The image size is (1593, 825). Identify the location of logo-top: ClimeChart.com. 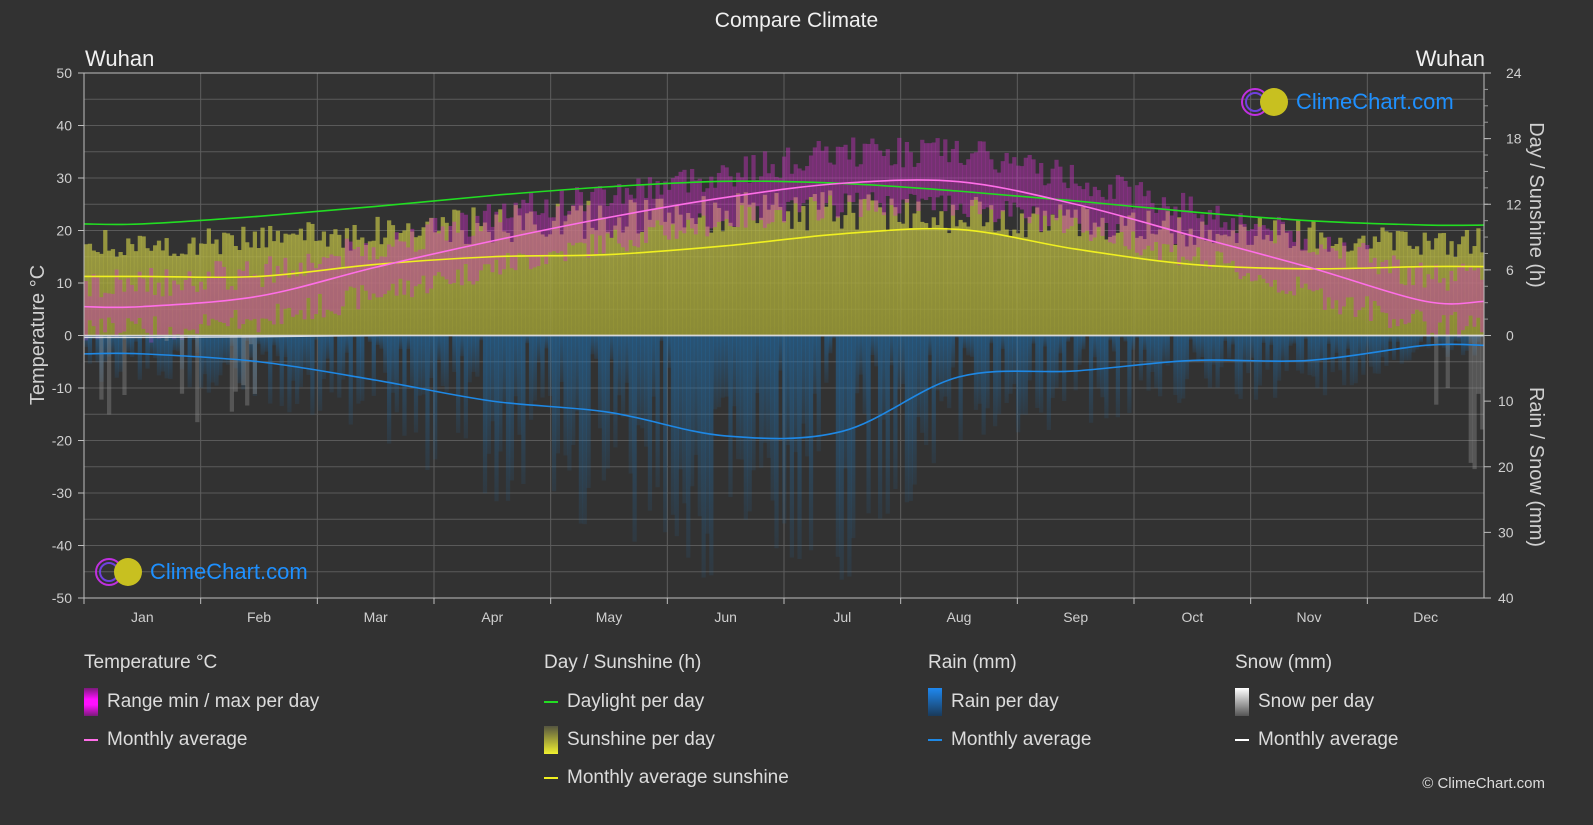
(1347, 102).